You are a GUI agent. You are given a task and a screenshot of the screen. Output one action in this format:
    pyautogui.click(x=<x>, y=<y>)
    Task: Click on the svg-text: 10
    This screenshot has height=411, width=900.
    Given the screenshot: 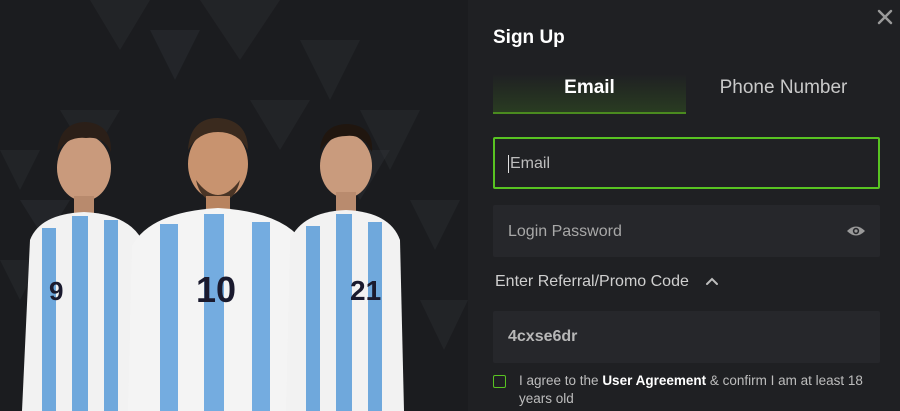 What is the action you would take?
    pyautogui.click(x=216, y=289)
    